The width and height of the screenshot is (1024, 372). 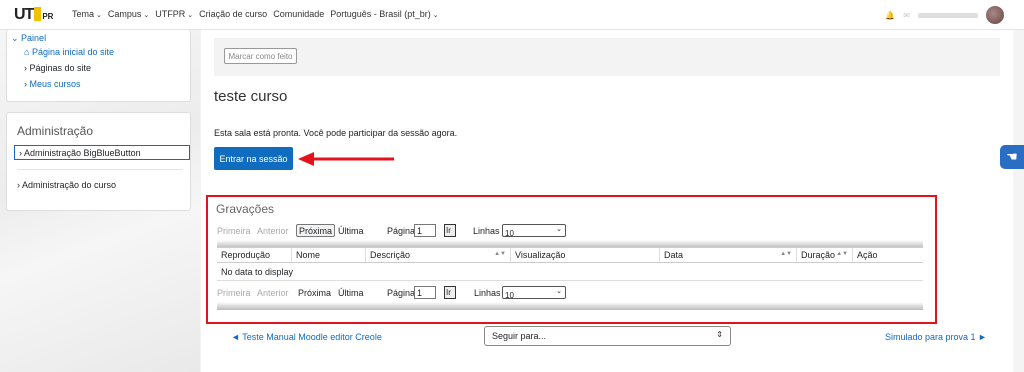 I want to click on recordings-title: Gravações, so click(x=245, y=209).